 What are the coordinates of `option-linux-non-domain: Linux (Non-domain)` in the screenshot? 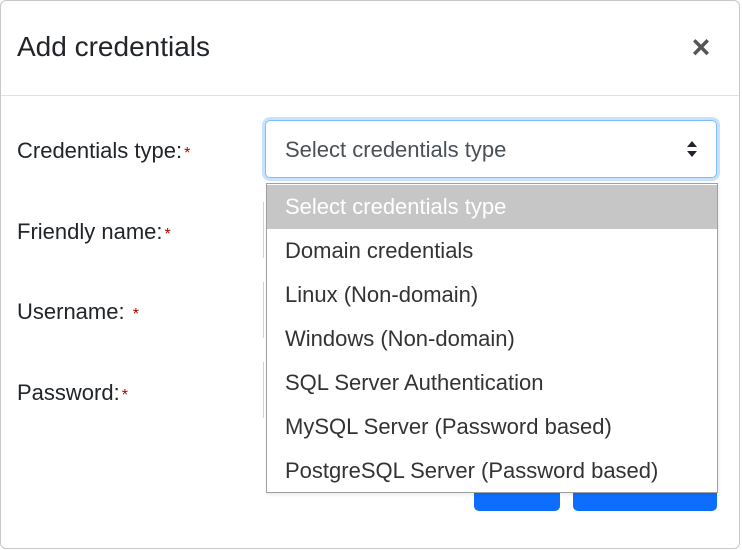 It's located at (492, 295).